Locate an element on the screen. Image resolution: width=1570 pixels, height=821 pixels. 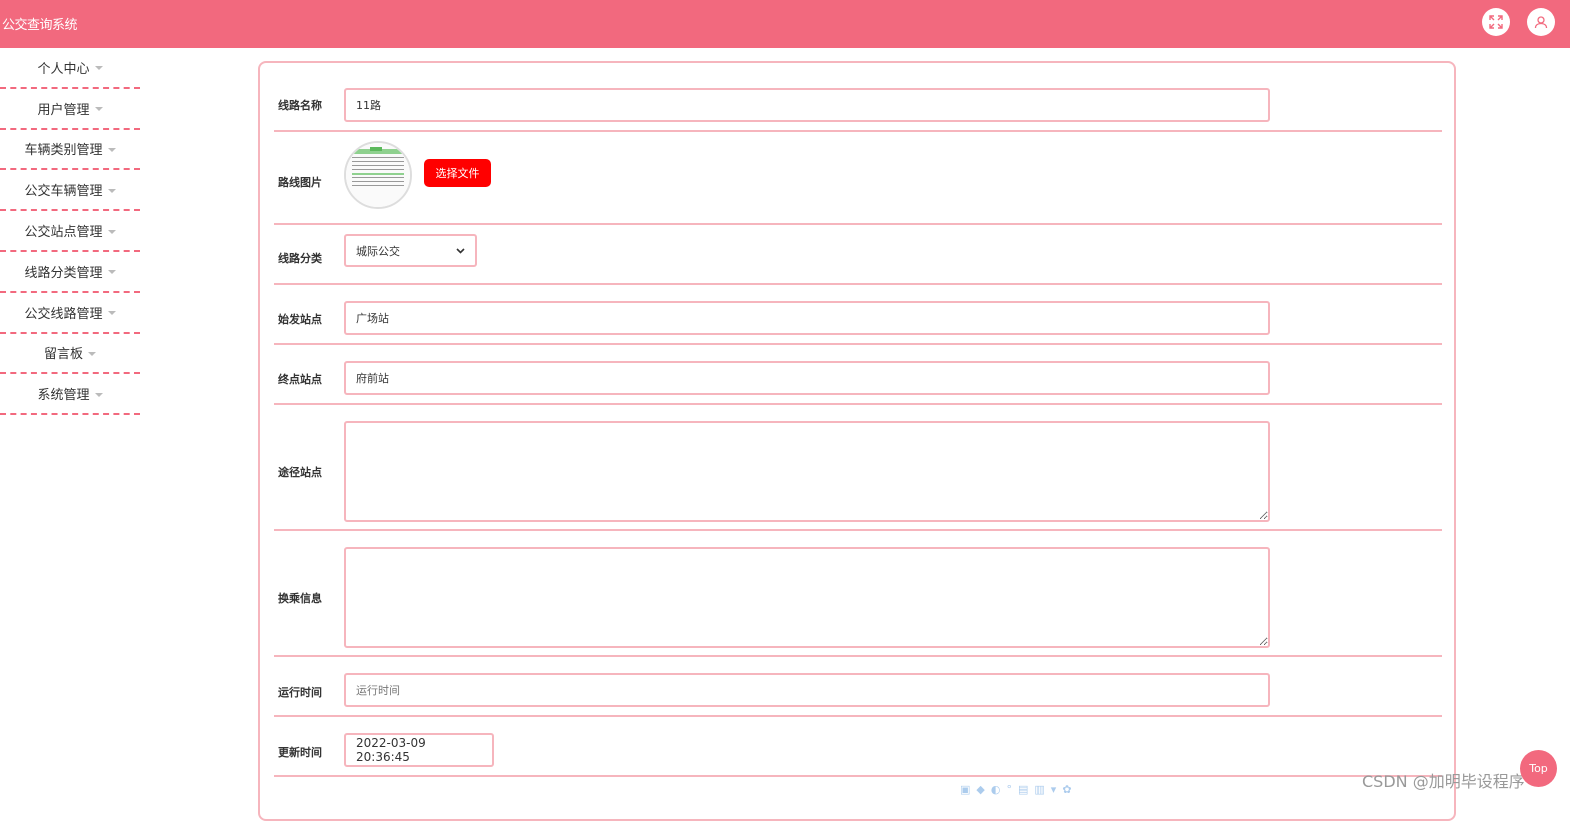
sidebar-item-system-management: 系统管理 is located at coordinates (70, 395).